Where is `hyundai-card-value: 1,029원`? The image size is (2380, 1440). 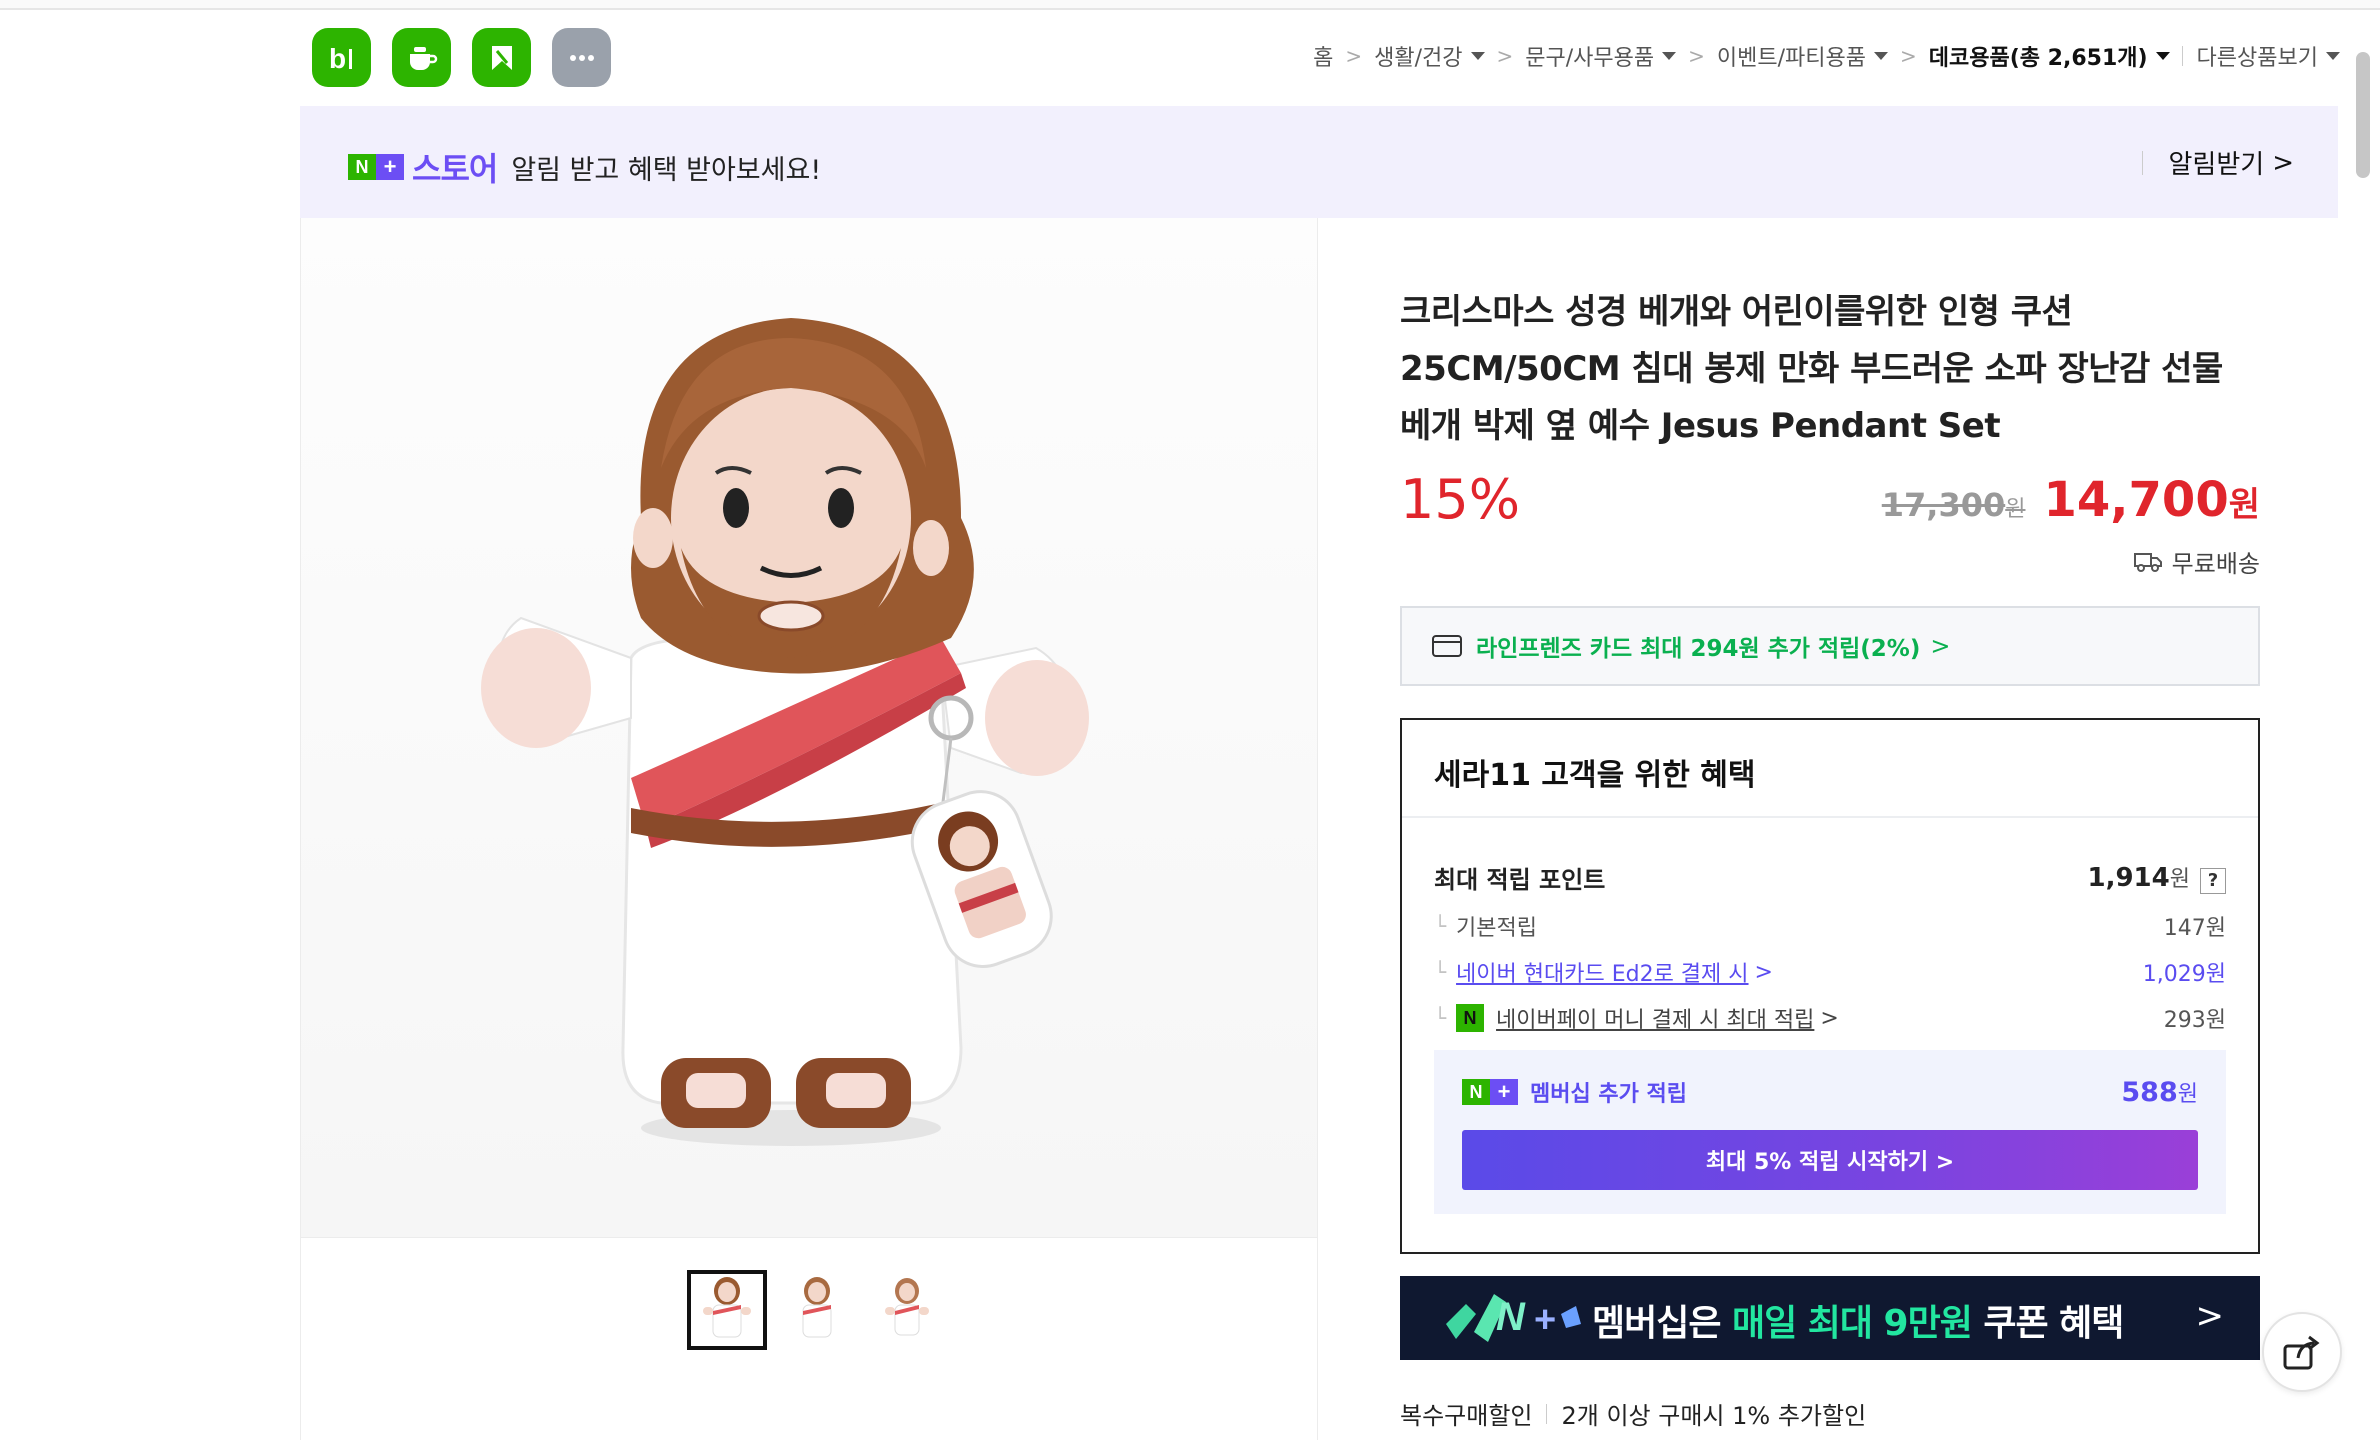 hyundai-card-value: 1,029원 is located at coordinates (2184, 974).